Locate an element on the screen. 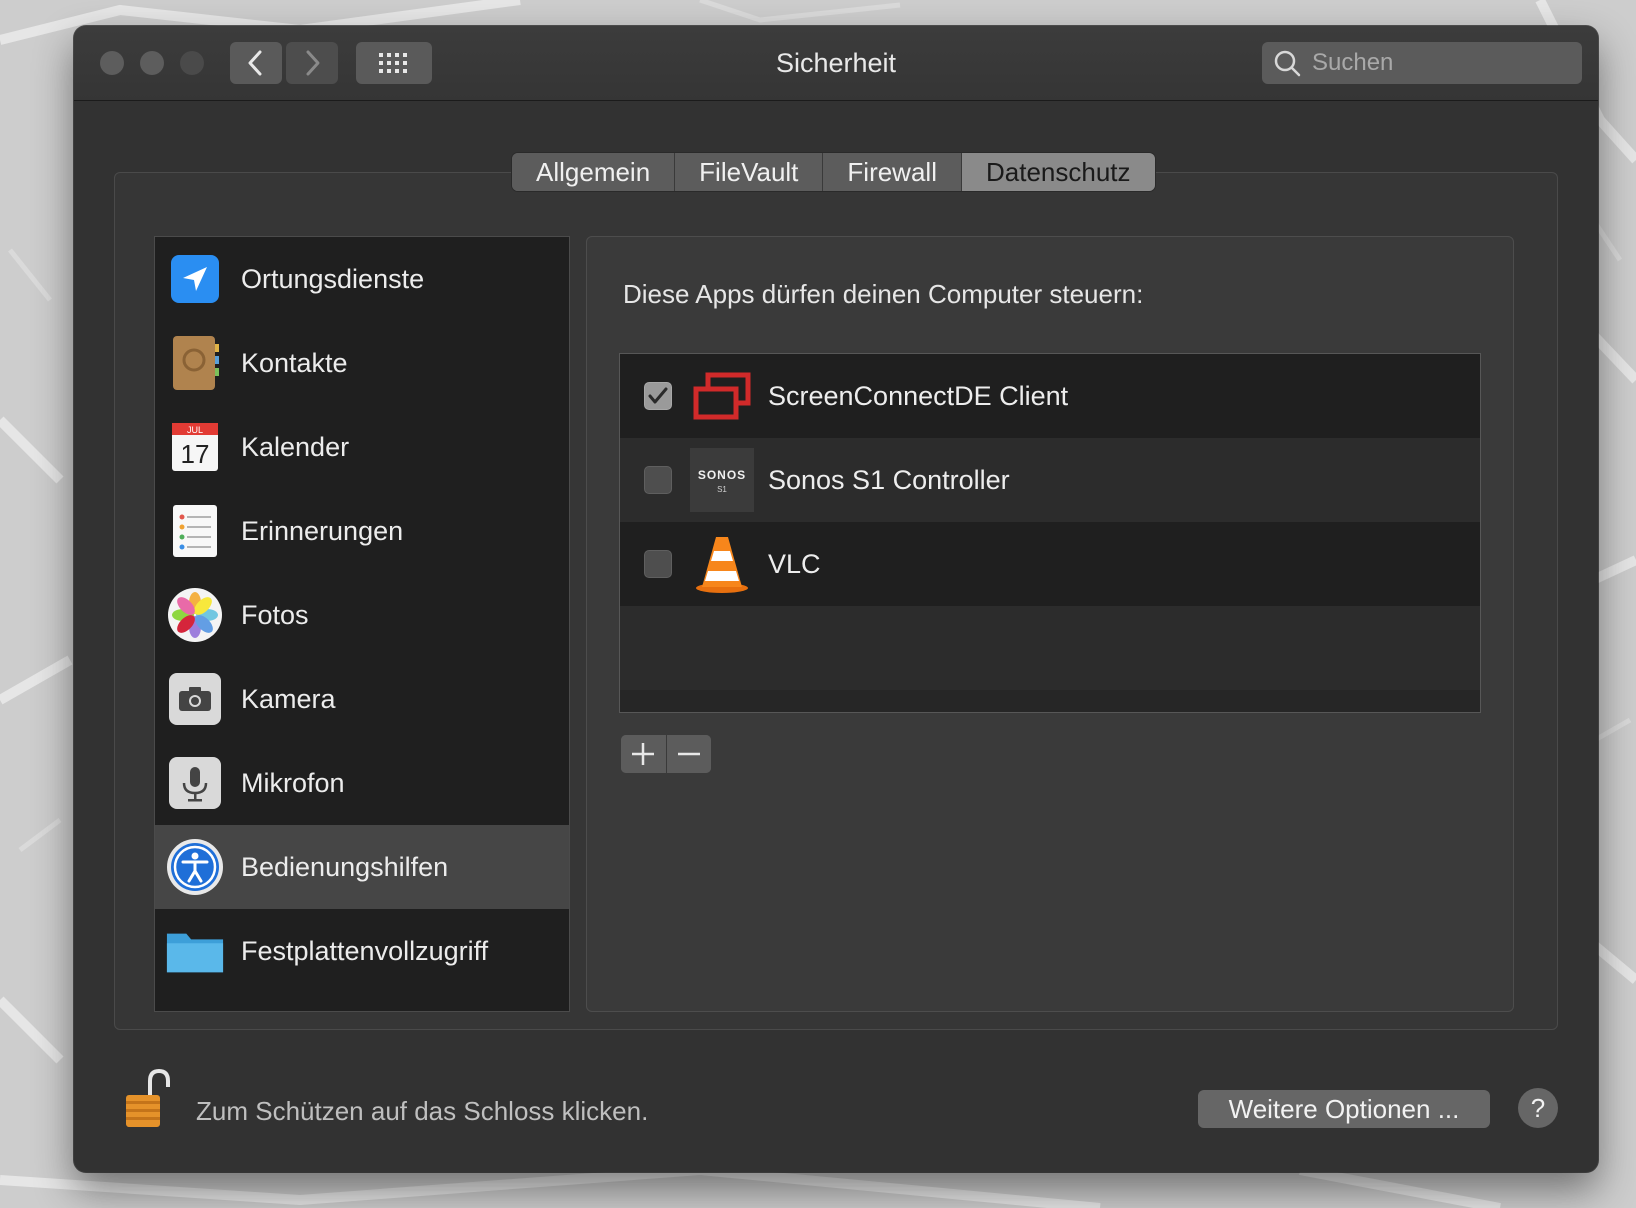  app-row-sonos: SONOS S1 Sonos S1 Controller is located at coordinates (1050, 480).